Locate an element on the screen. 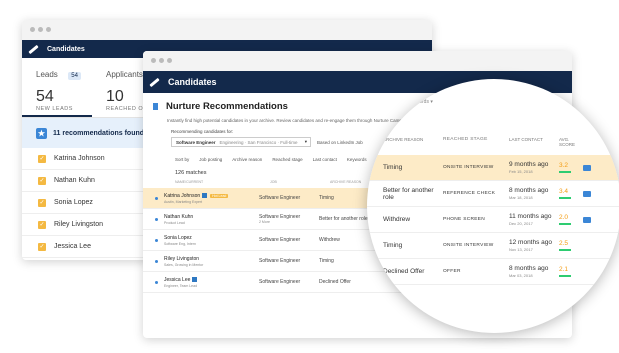  reached-stage: REFERENCE CHECK is located at coordinates (469, 193).